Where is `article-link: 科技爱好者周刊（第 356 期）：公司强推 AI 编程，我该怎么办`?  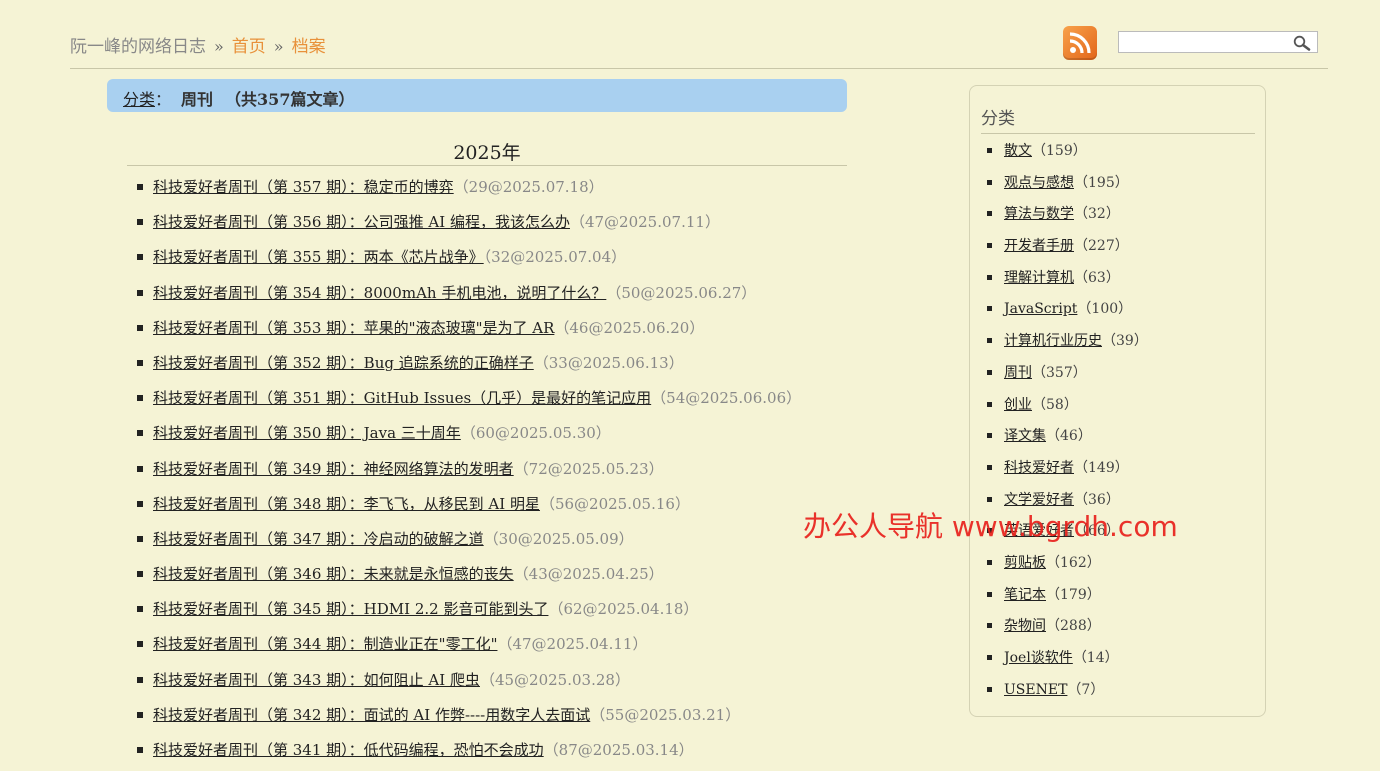 article-link: 科技爱好者周刊（第 356 期）：公司强推 AI 编程，我该怎么办 is located at coordinates (361, 222).